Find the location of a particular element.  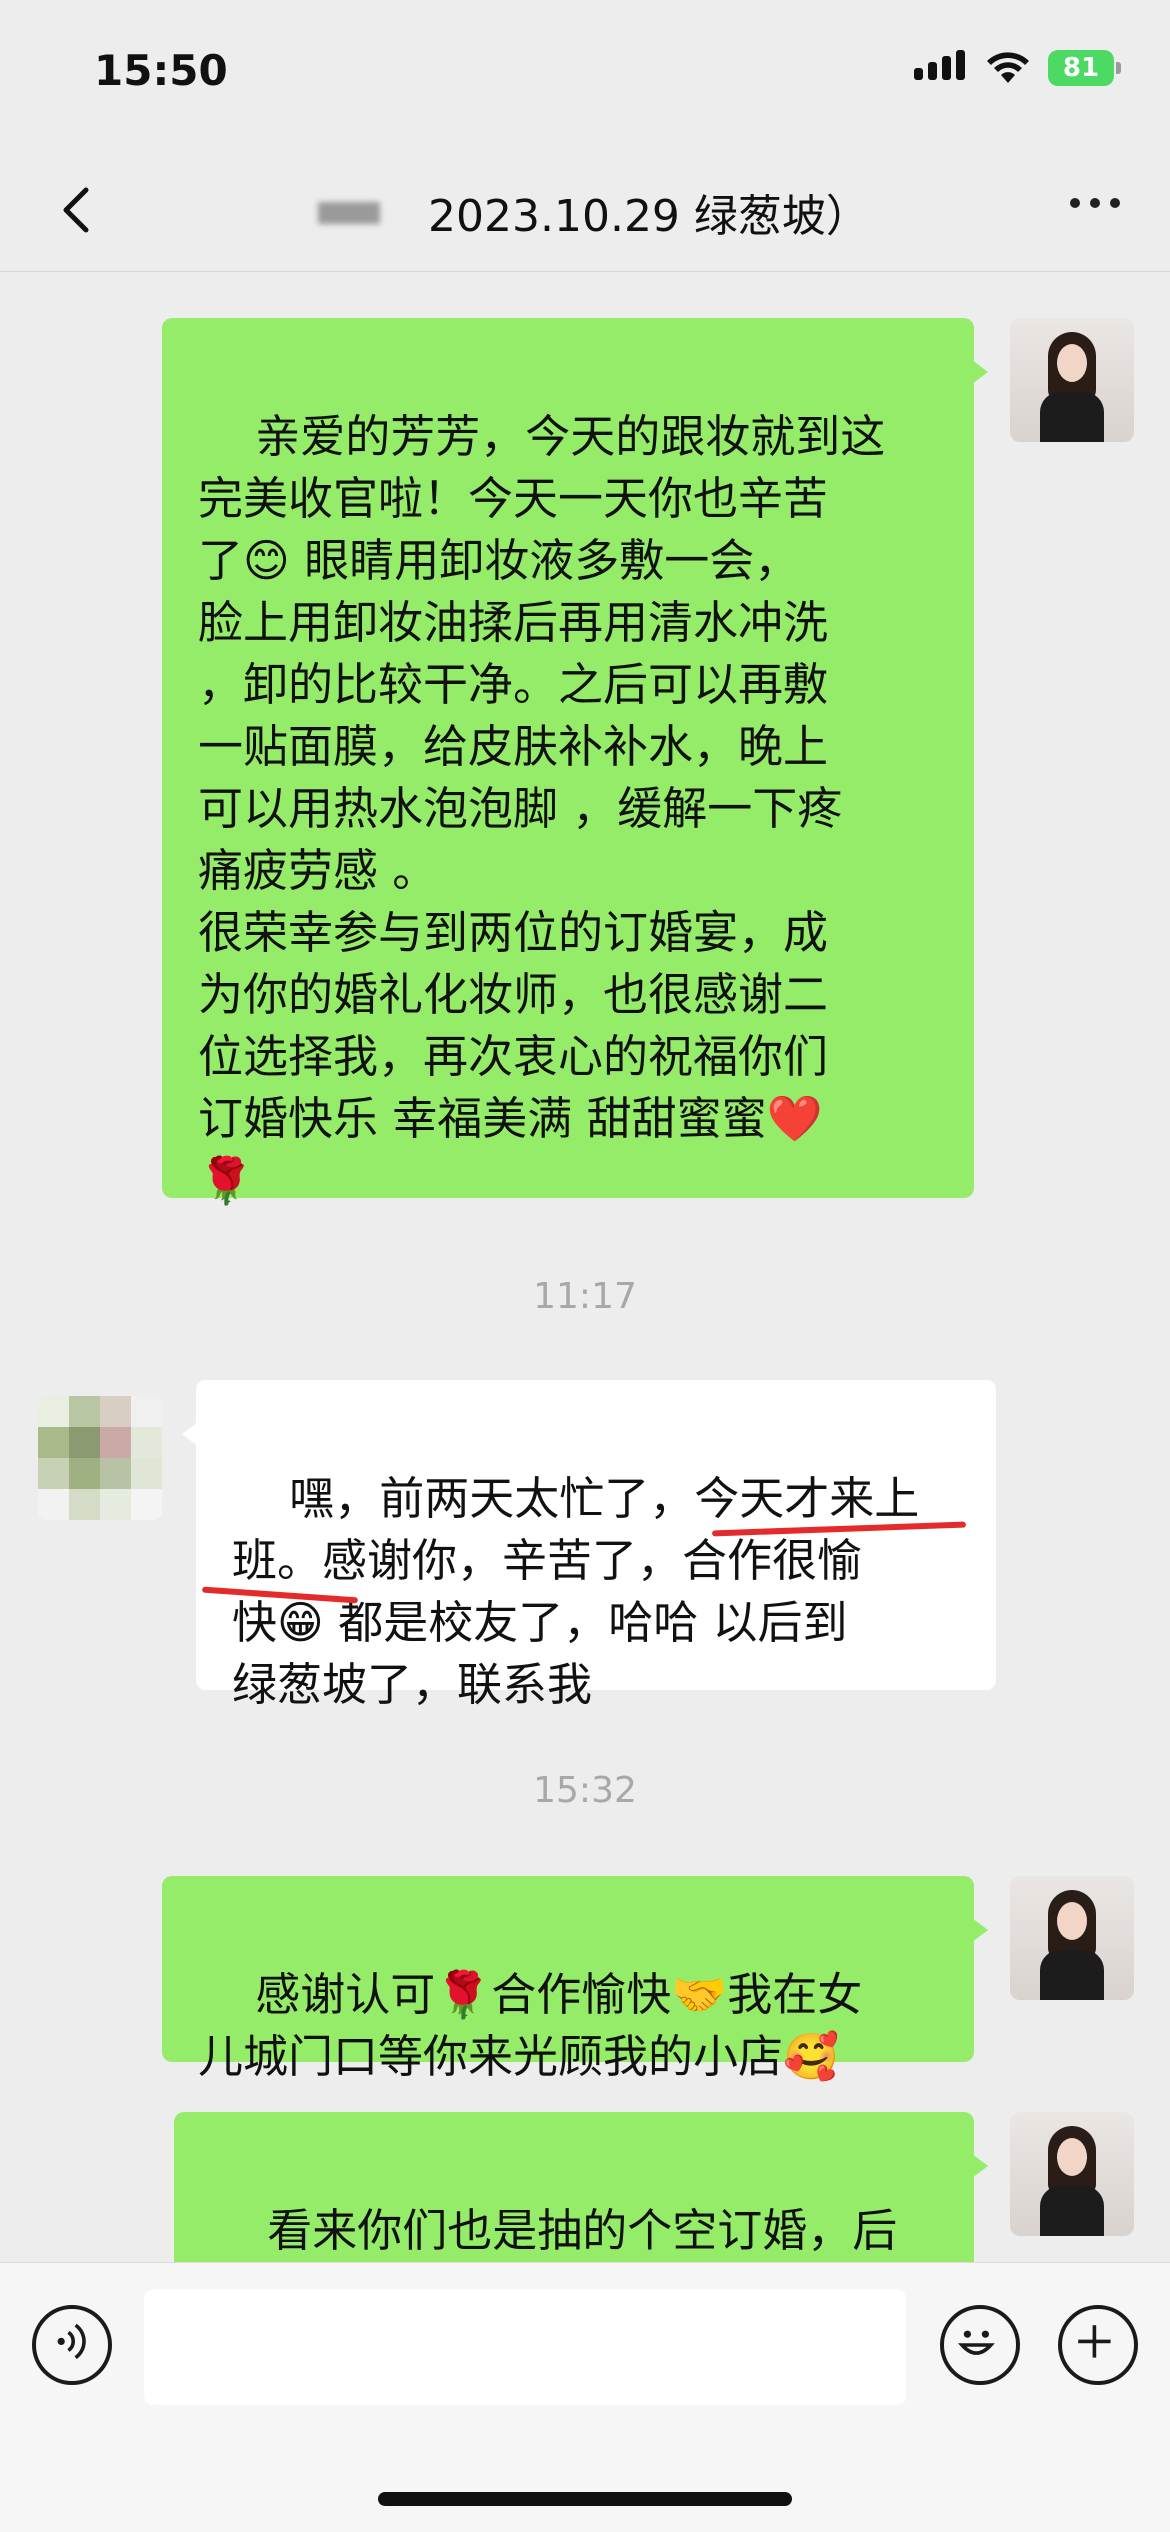

signal-icon is located at coordinates (941, 67).